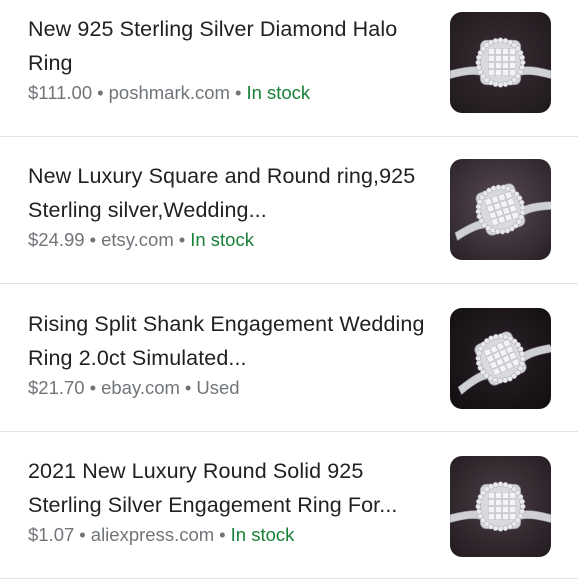 Image resolution: width=578 pixels, height=580 pixels. Describe the element at coordinates (56, 387) in the screenshot. I see `result-price: $21.70` at that location.